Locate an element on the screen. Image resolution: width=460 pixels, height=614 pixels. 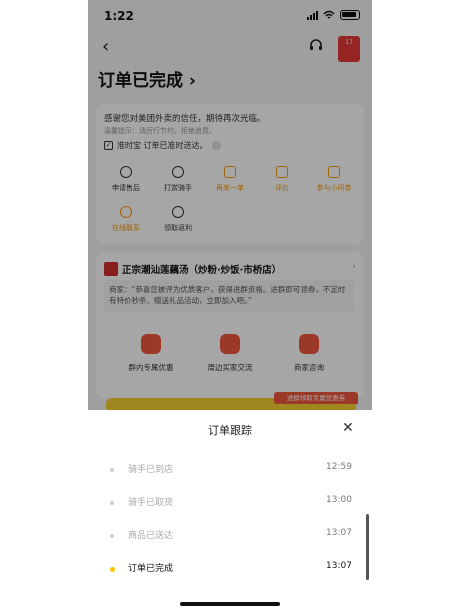
tracking-row: 商品已送达 13:07 is located at coordinates (230, 538).